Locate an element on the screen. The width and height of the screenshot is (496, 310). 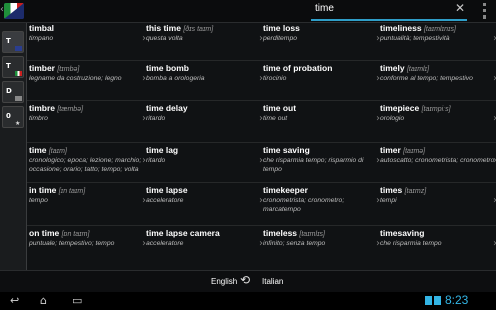
entry-translation: conforme al tempo; tempestivo is located at coordinates (426, 78).